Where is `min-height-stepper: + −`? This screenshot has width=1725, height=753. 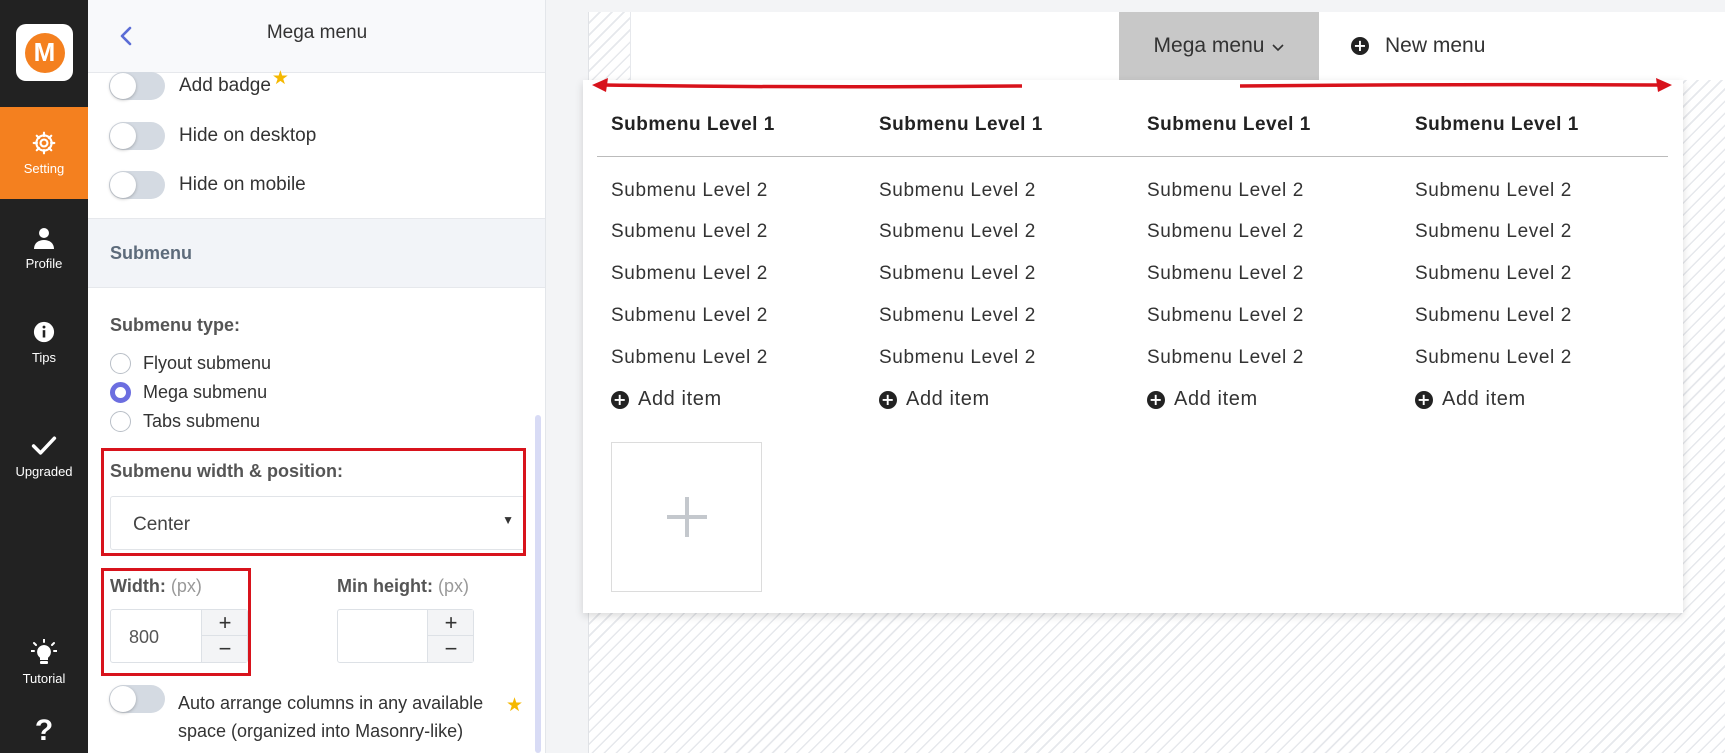 min-height-stepper: + − is located at coordinates (405, 636).